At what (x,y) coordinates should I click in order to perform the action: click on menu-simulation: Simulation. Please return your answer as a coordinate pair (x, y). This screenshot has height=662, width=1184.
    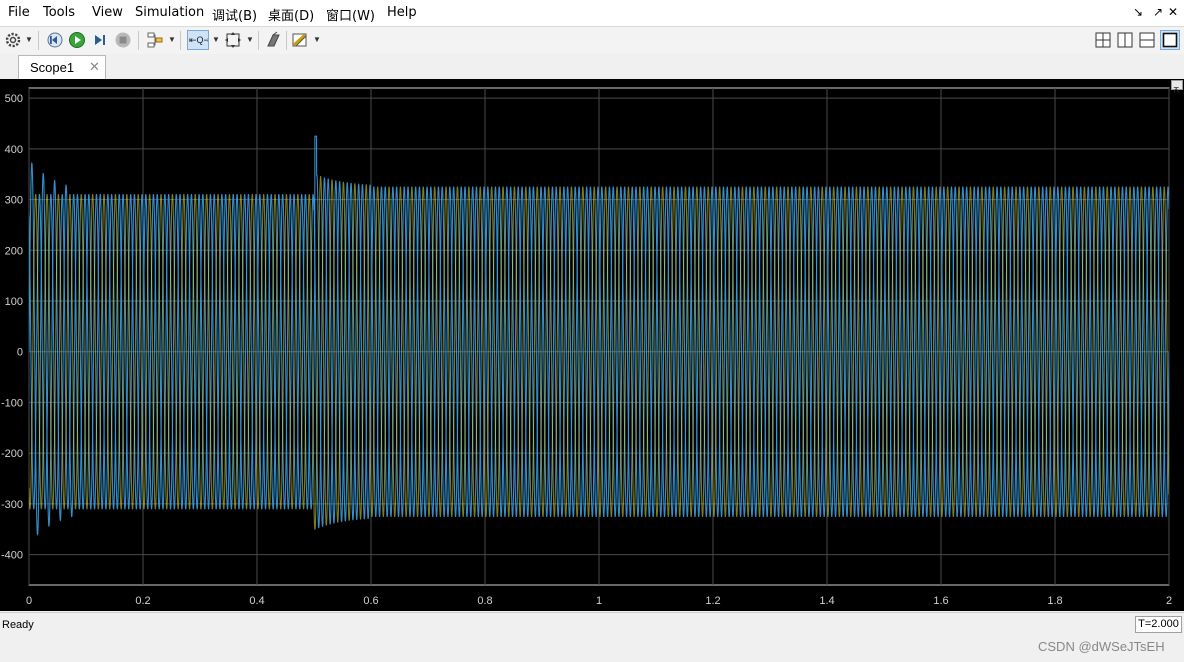
    Looking at the image, I should click on (169, 12).